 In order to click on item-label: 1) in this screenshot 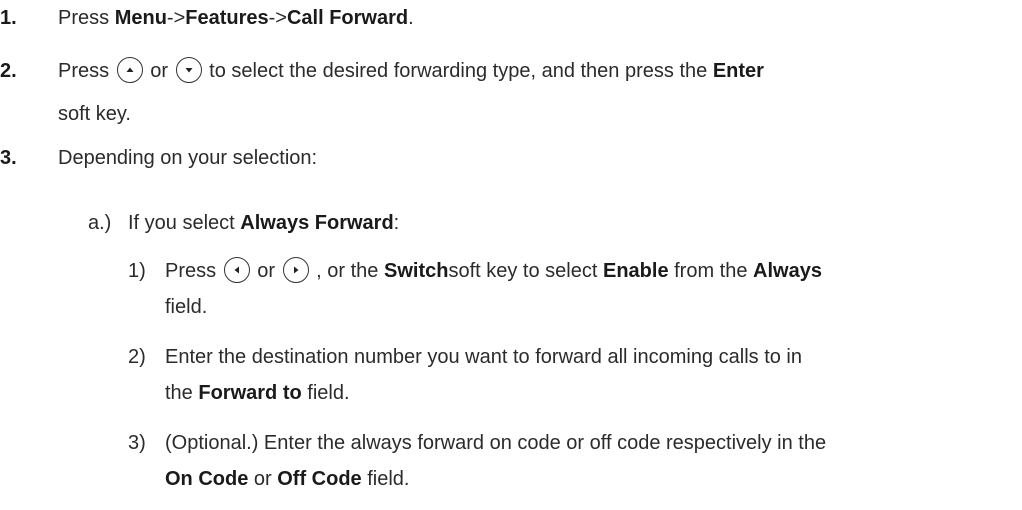, I will do `click(137, 271)`.